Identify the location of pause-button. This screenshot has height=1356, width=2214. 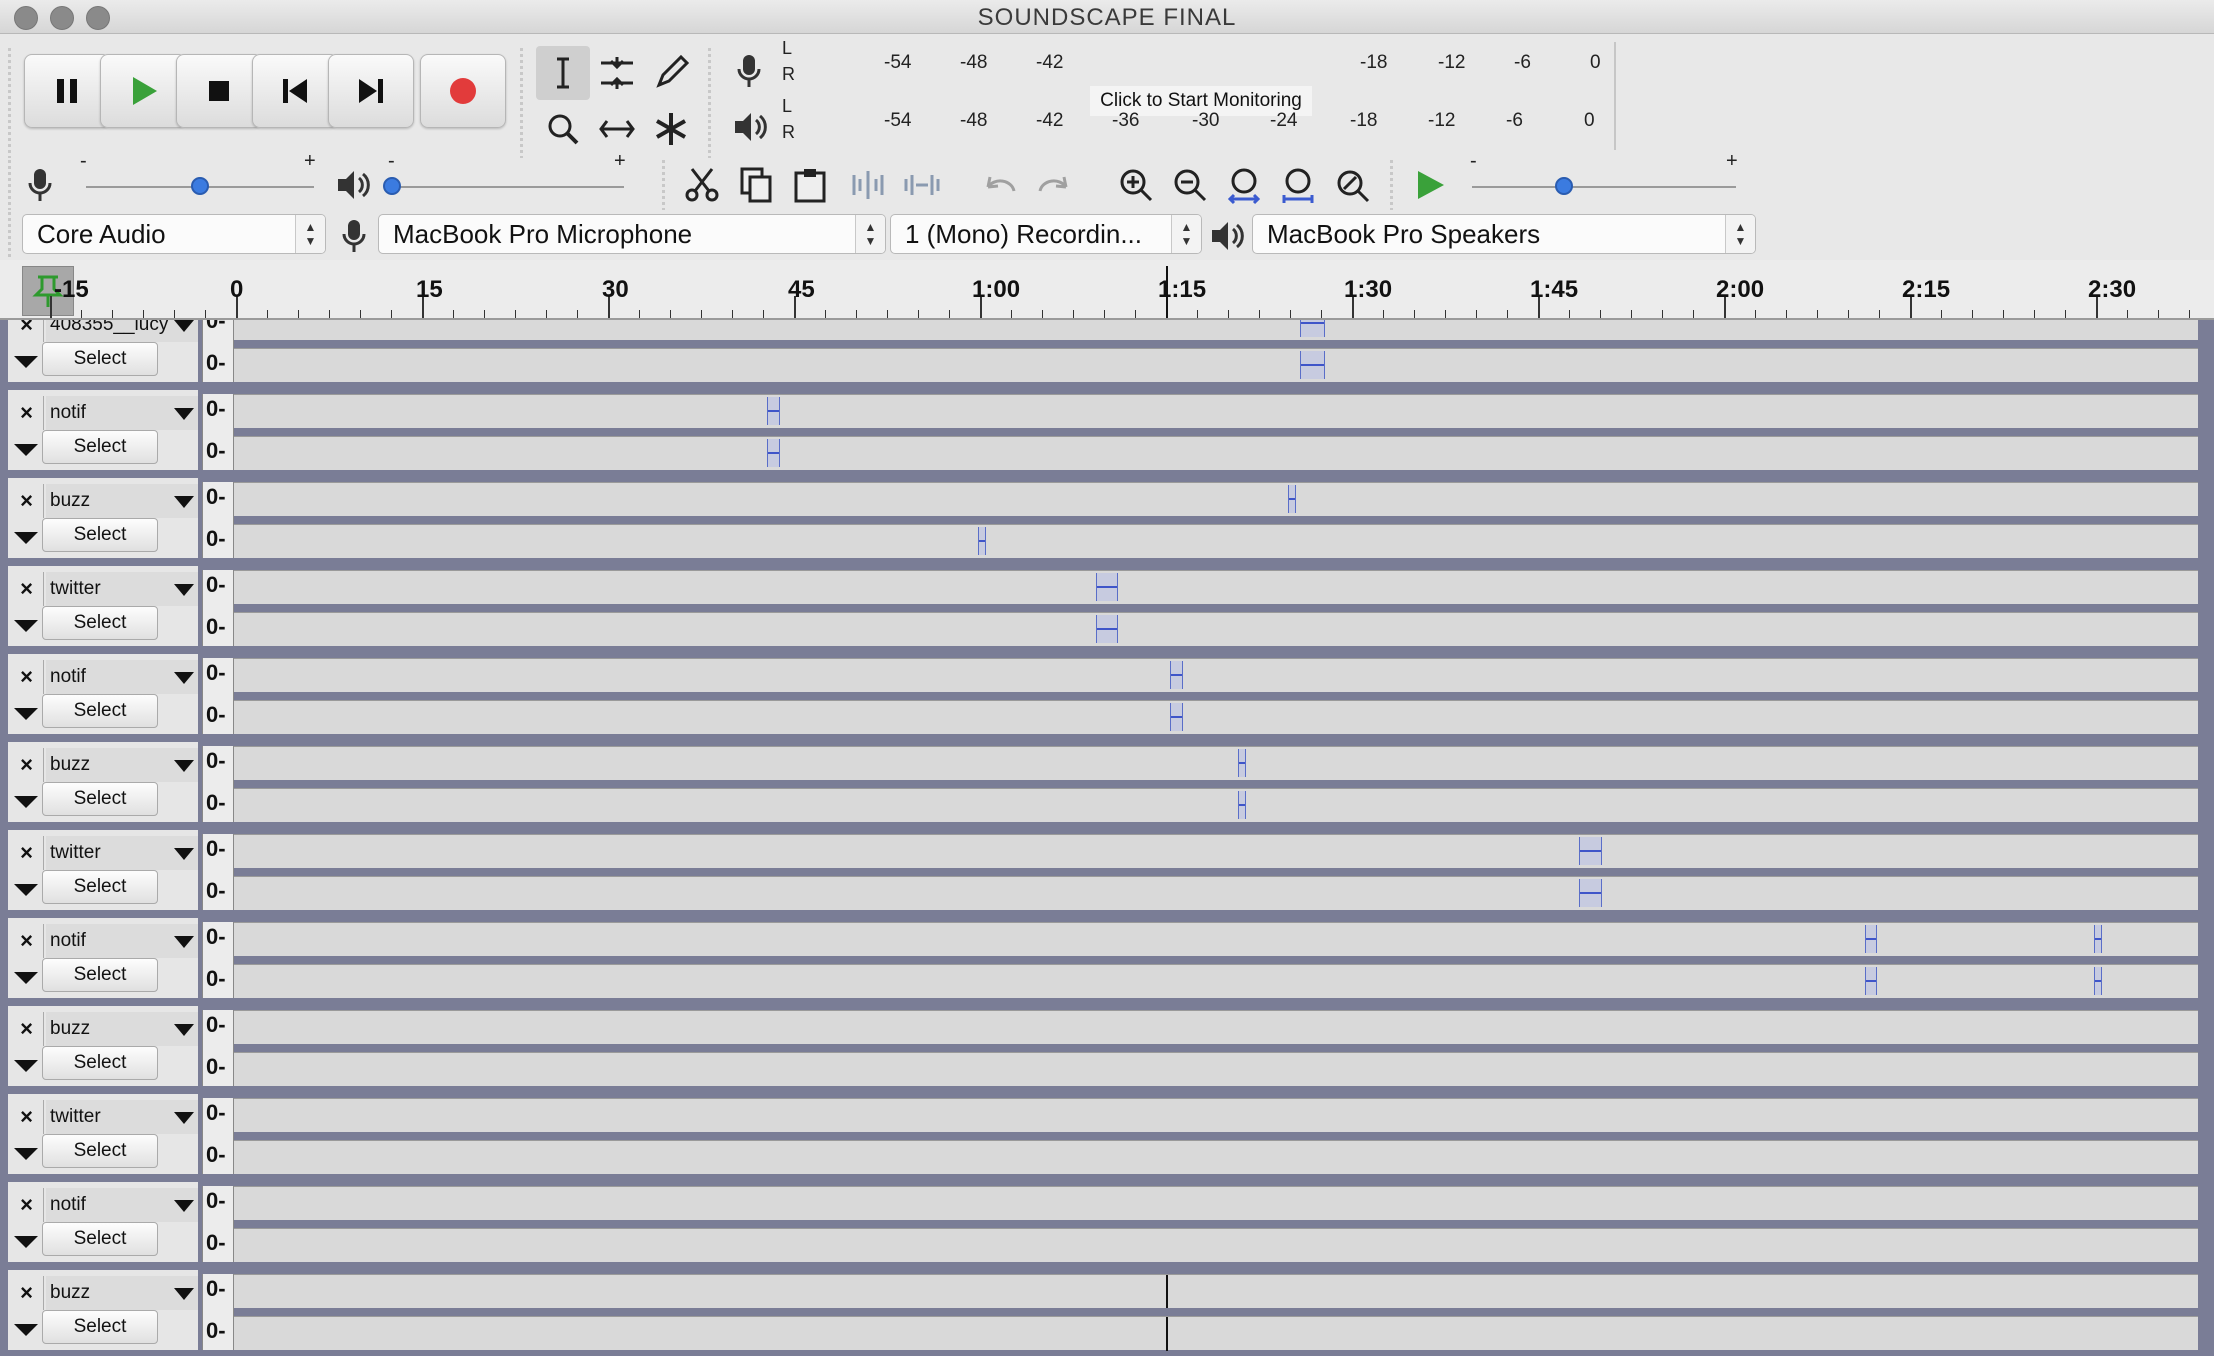
(67, 91).